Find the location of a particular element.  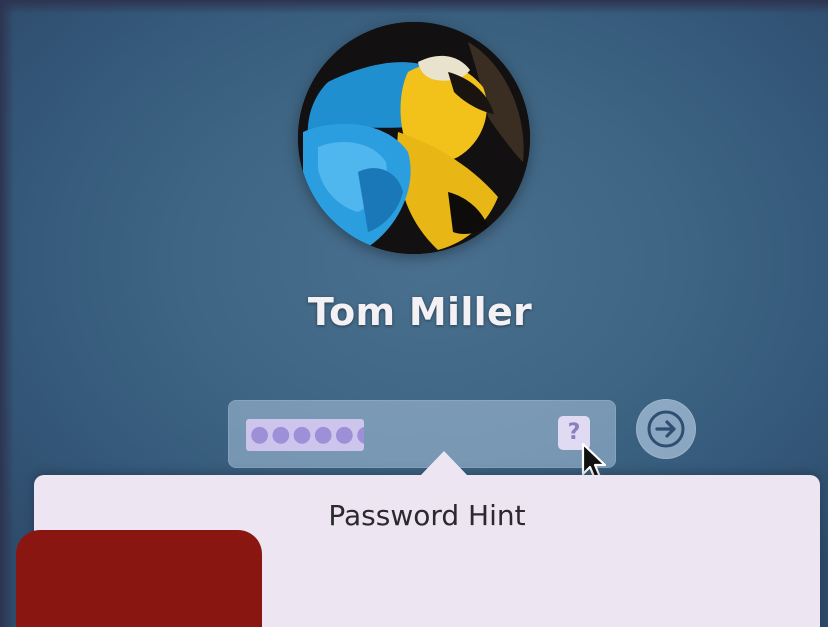

parrot-photo-icon is located at coordinates (414, 138).